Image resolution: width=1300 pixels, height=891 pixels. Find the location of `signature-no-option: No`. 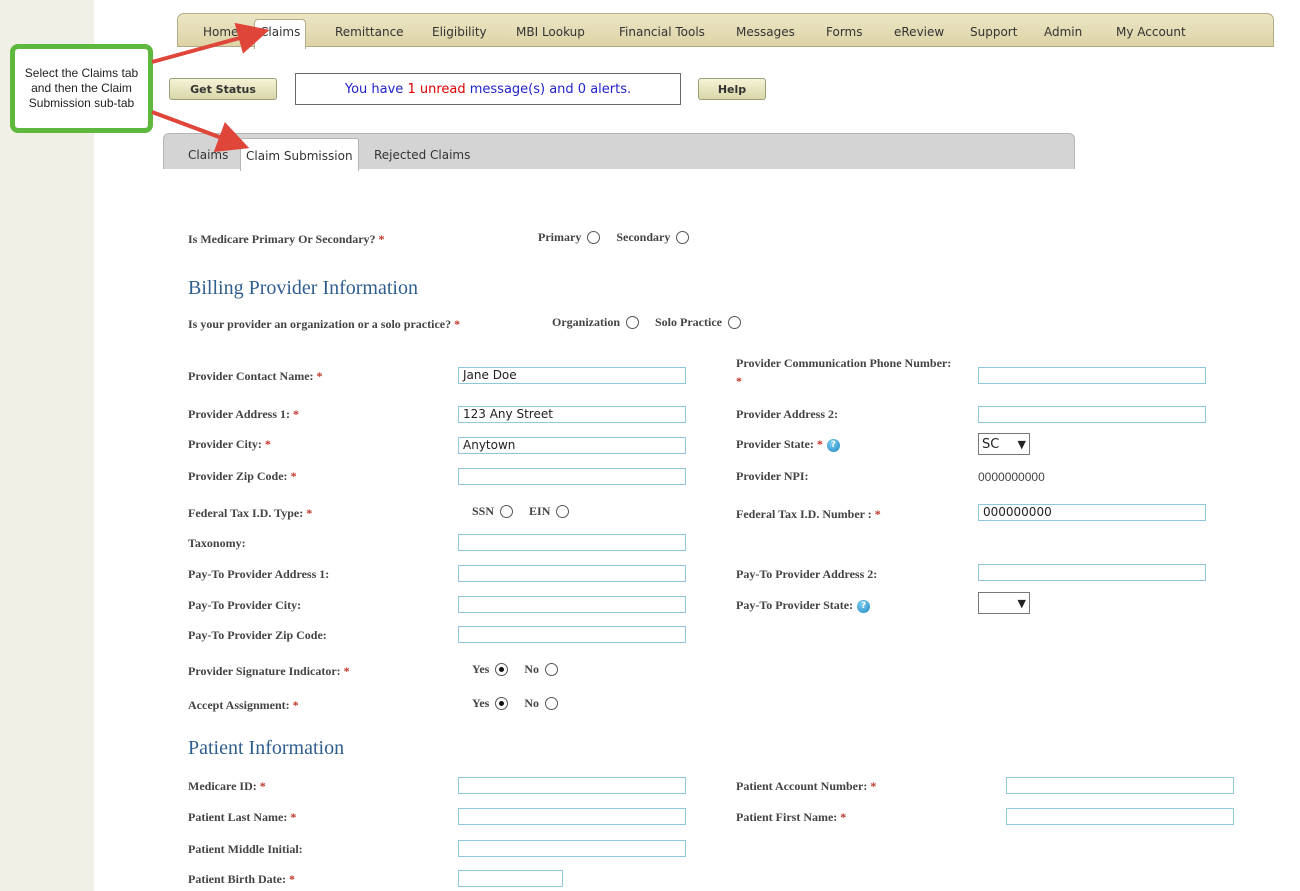

signature-no-option: No is located at coordinates (541, 669).